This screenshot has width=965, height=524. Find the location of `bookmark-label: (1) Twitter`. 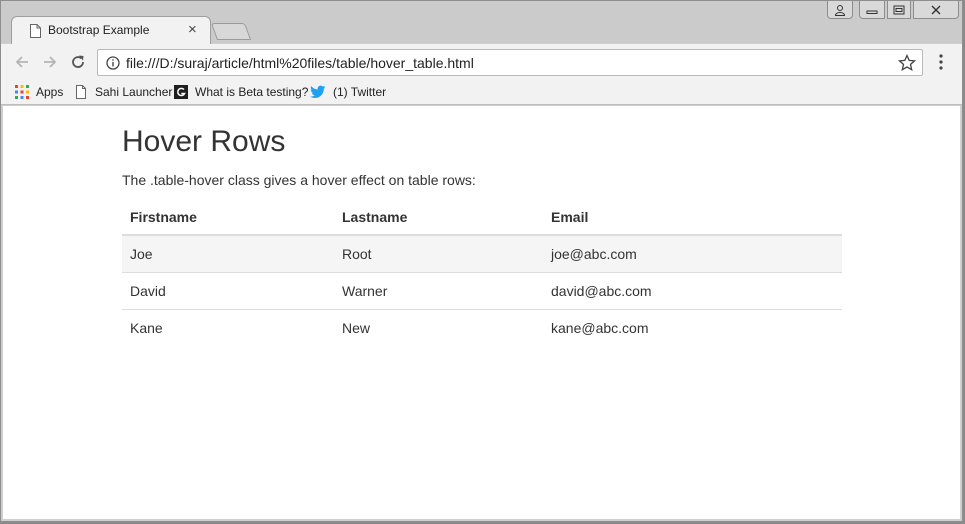

bookmark-label: (1) Twitter is located at coordinates (360, 92).